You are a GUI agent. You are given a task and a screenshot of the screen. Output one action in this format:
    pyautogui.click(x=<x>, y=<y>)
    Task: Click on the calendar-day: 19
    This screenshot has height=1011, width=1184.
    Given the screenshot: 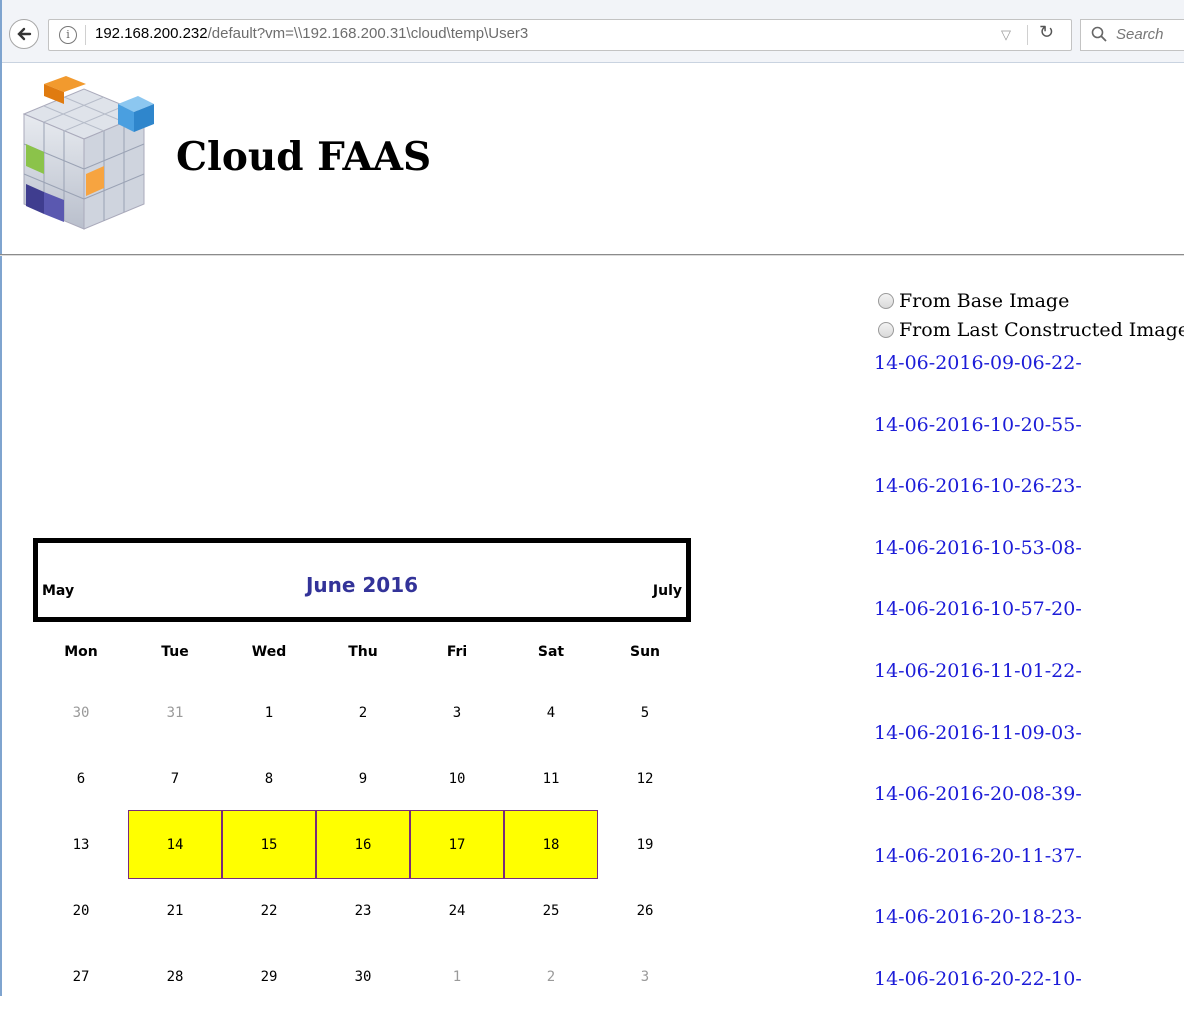 What is the action you would take?
    pyautogui.click(x=645, y=844)
    